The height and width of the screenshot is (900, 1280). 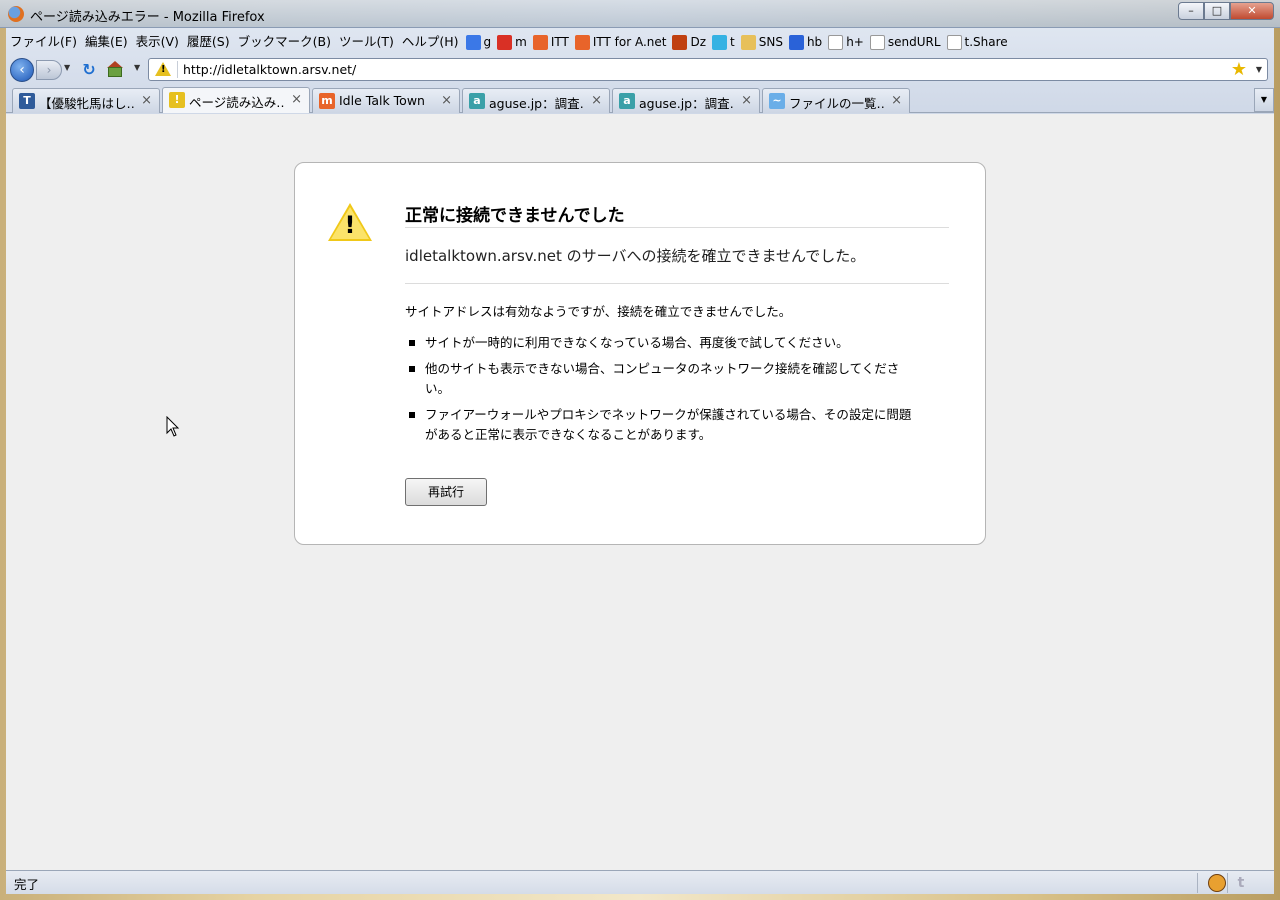 I want to click on bookmark-item: ITT, so click(x=551, y=42).